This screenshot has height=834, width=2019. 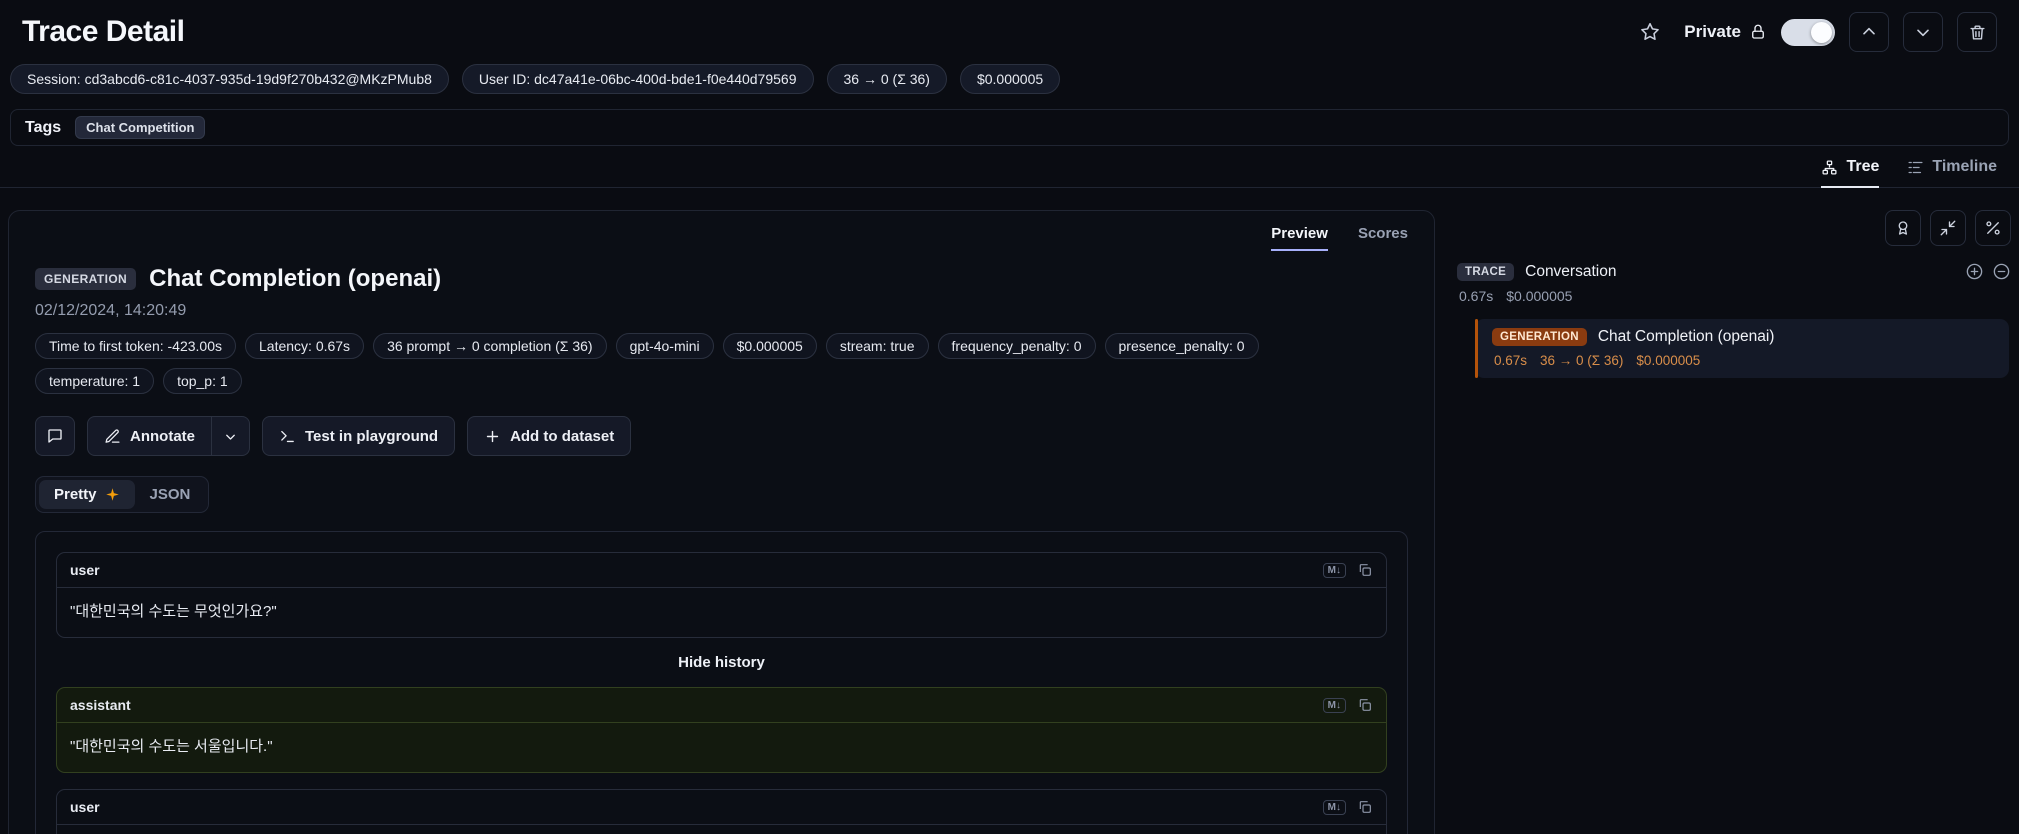 I want to click on metric-pill: $0.000005, so click(x=769, y=346).